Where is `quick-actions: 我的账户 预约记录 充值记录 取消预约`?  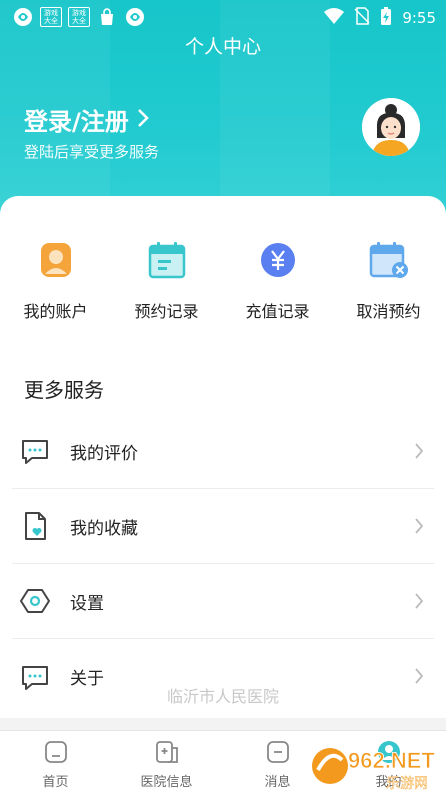
quick-actions: 我的账户 预约记录 充值记录 取消预约 is located at coordinates (223, 285).